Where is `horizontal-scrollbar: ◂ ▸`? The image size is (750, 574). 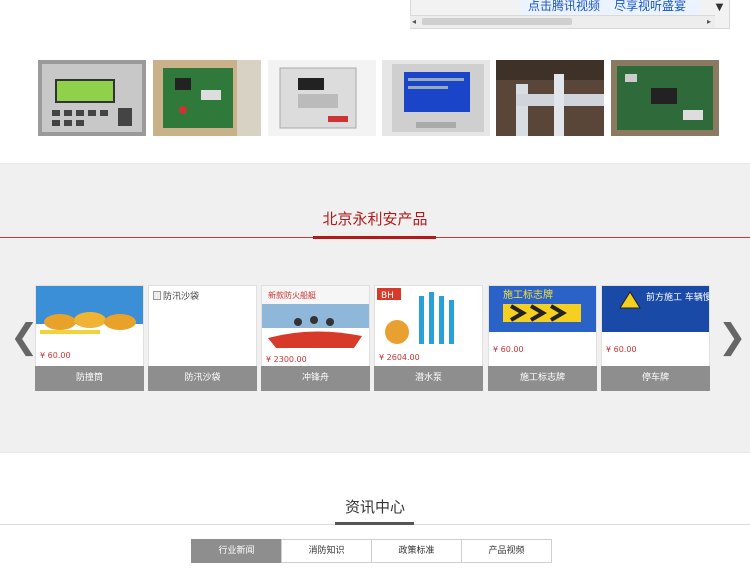
horizontal-scrollbar: ◂ ▸ is located at coordinates (562, 21).